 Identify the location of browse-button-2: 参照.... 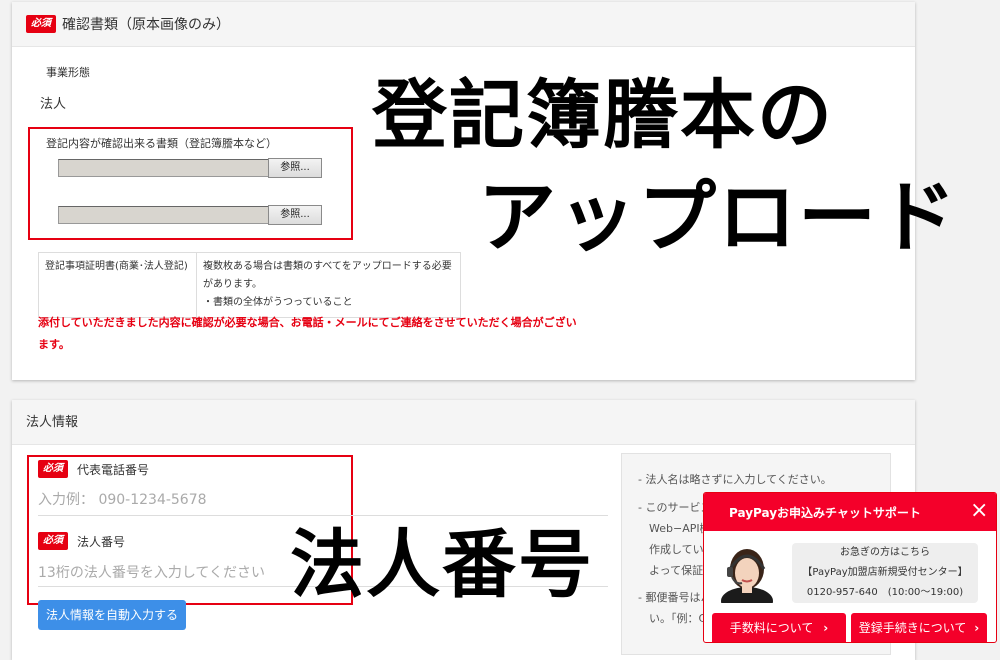
(295, 215).